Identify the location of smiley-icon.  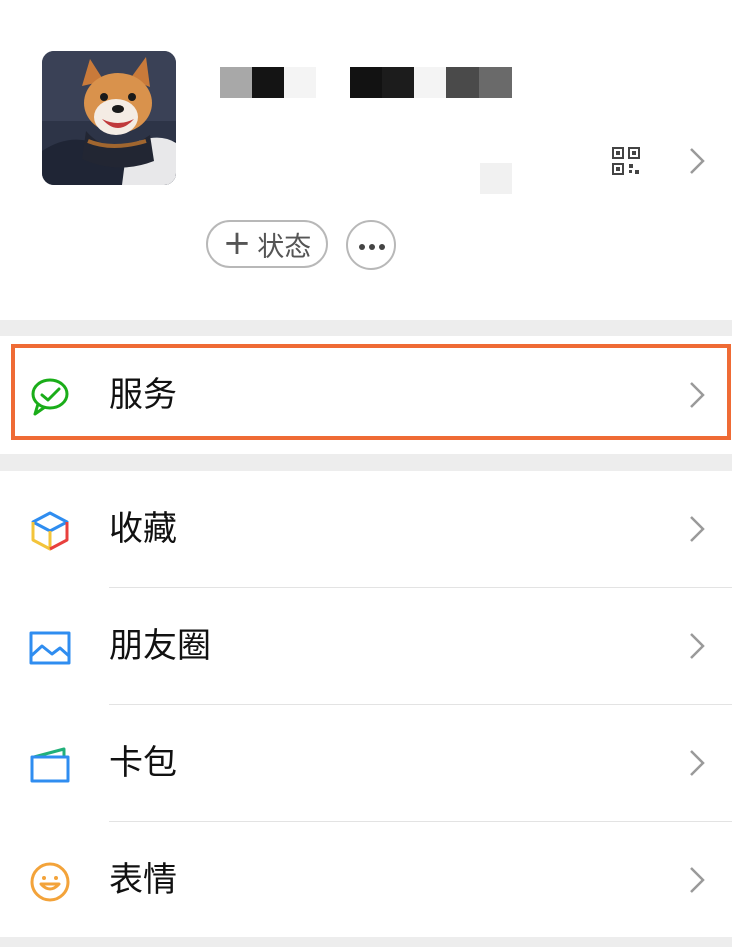
(50, 882).